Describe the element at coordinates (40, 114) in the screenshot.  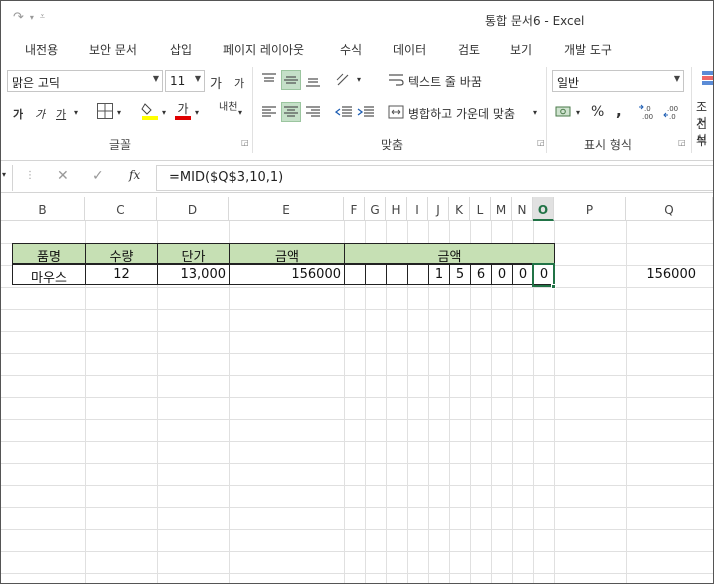
I see `italic-button: 가` at that location.